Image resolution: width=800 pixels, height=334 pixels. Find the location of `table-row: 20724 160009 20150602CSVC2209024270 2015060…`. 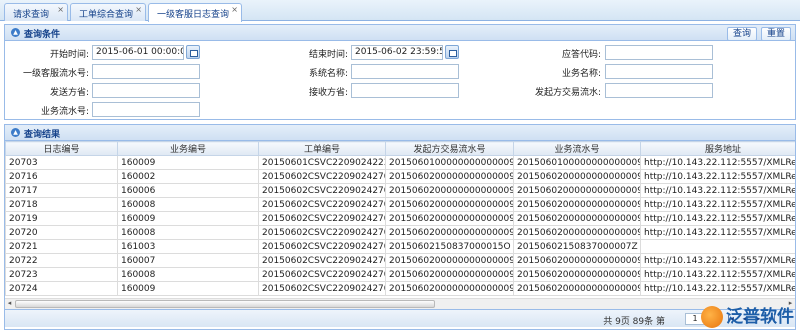

table-row: 20724 160009 20150602CSVC2209024270 2015060… is located at coordinates (400, 288).